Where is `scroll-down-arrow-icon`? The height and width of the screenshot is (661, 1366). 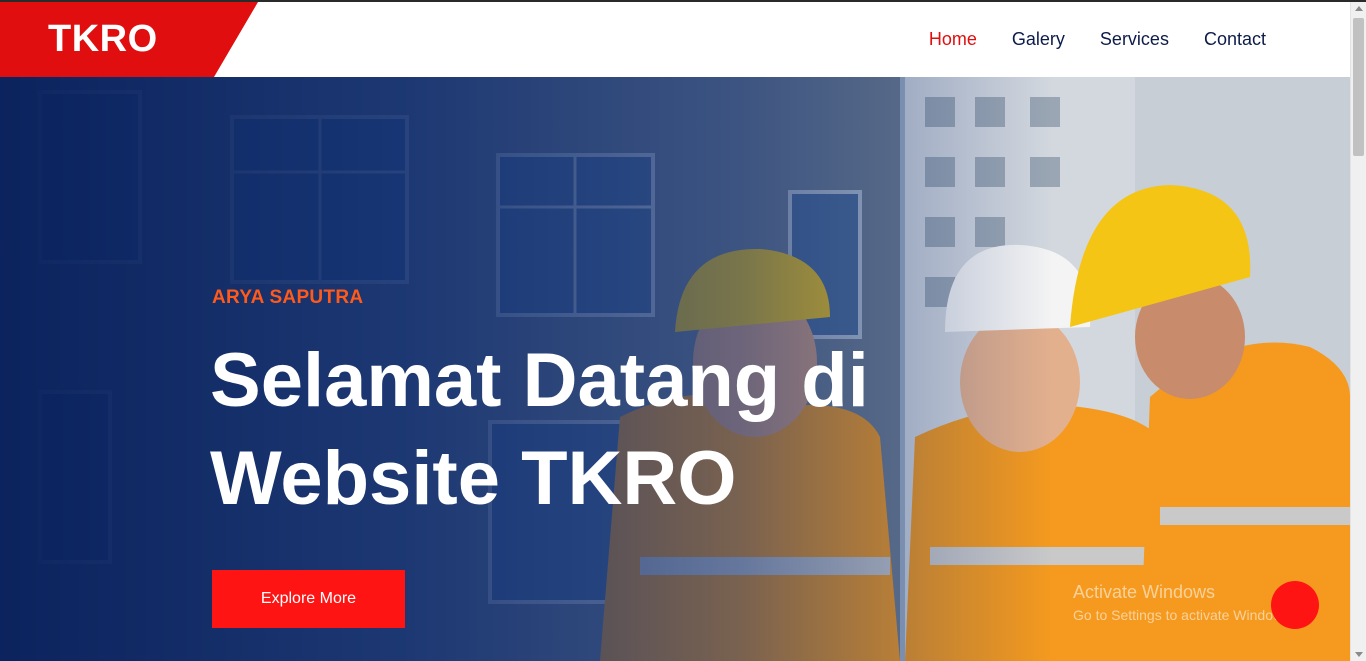 scroll-down-arrow-icon is located at coordinates (1359, 654).